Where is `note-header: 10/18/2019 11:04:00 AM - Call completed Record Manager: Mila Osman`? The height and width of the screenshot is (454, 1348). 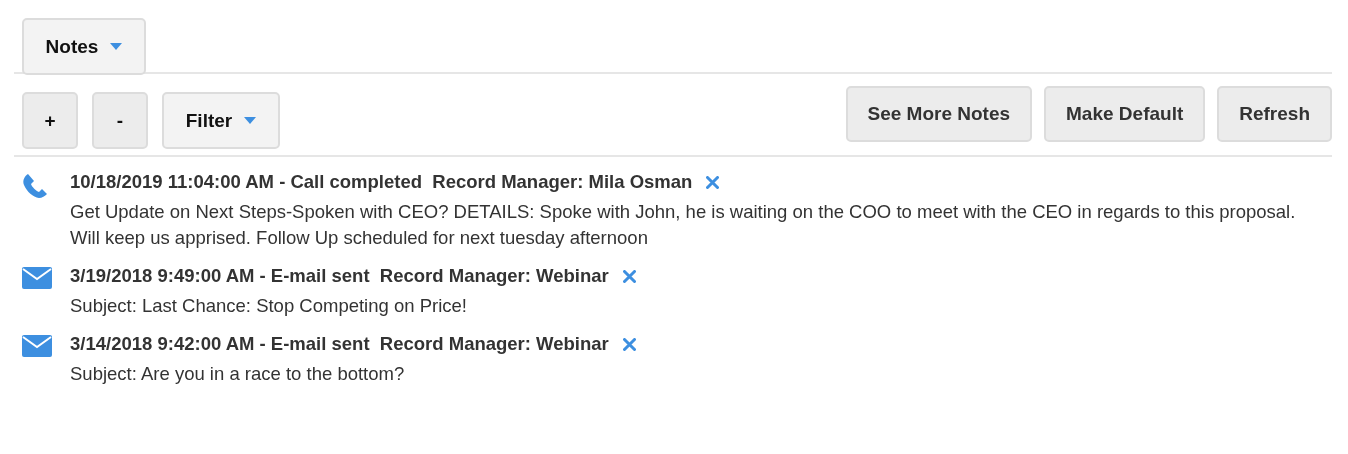
note-header: 10/18/2019 11:04:00 AM - Call completed Record Manager: Mila Osman is located at coordinates (381, 182).